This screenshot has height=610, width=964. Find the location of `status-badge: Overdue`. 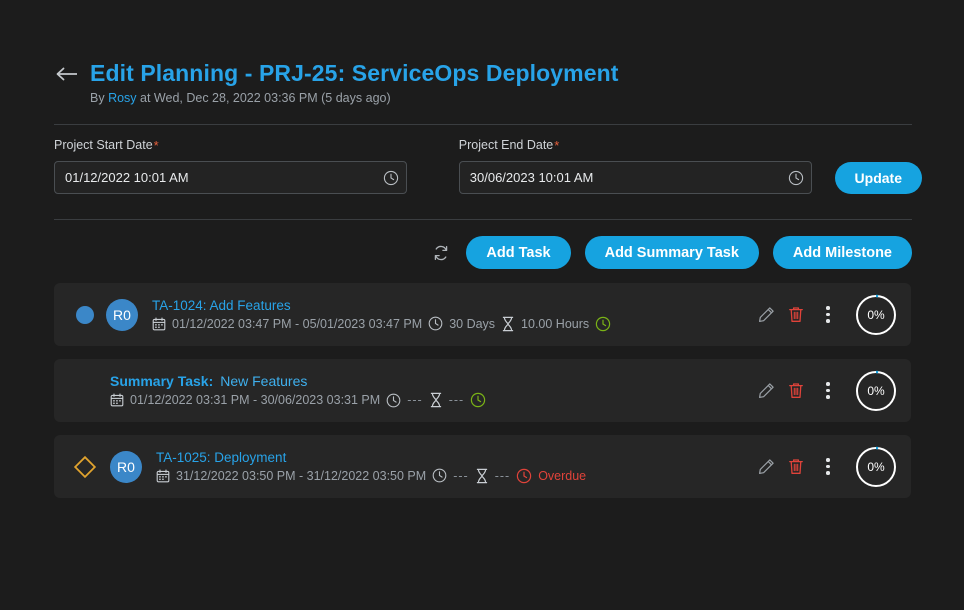

status-badge: Overdue is located at coordinates (562, 475).